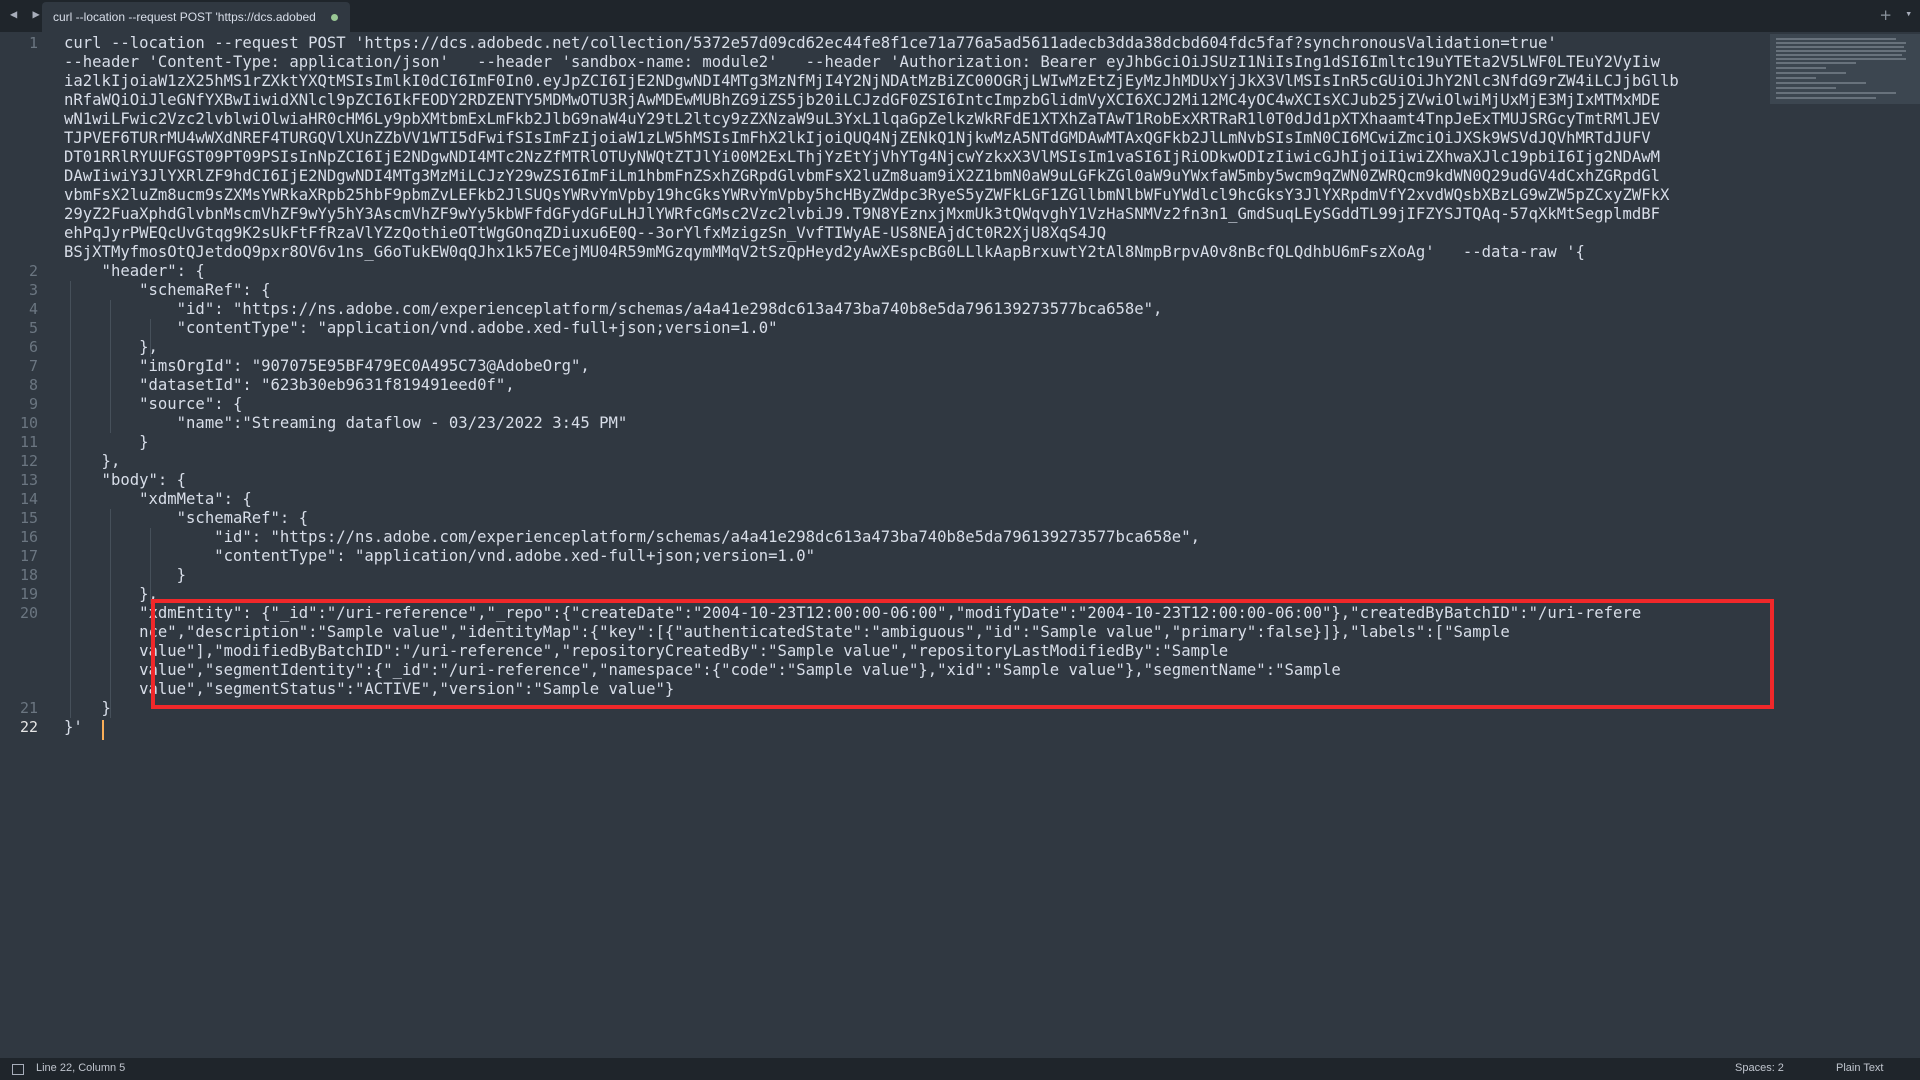  I want to click on tab-menu-chevron-icon: ▾, so click(1908, 13).